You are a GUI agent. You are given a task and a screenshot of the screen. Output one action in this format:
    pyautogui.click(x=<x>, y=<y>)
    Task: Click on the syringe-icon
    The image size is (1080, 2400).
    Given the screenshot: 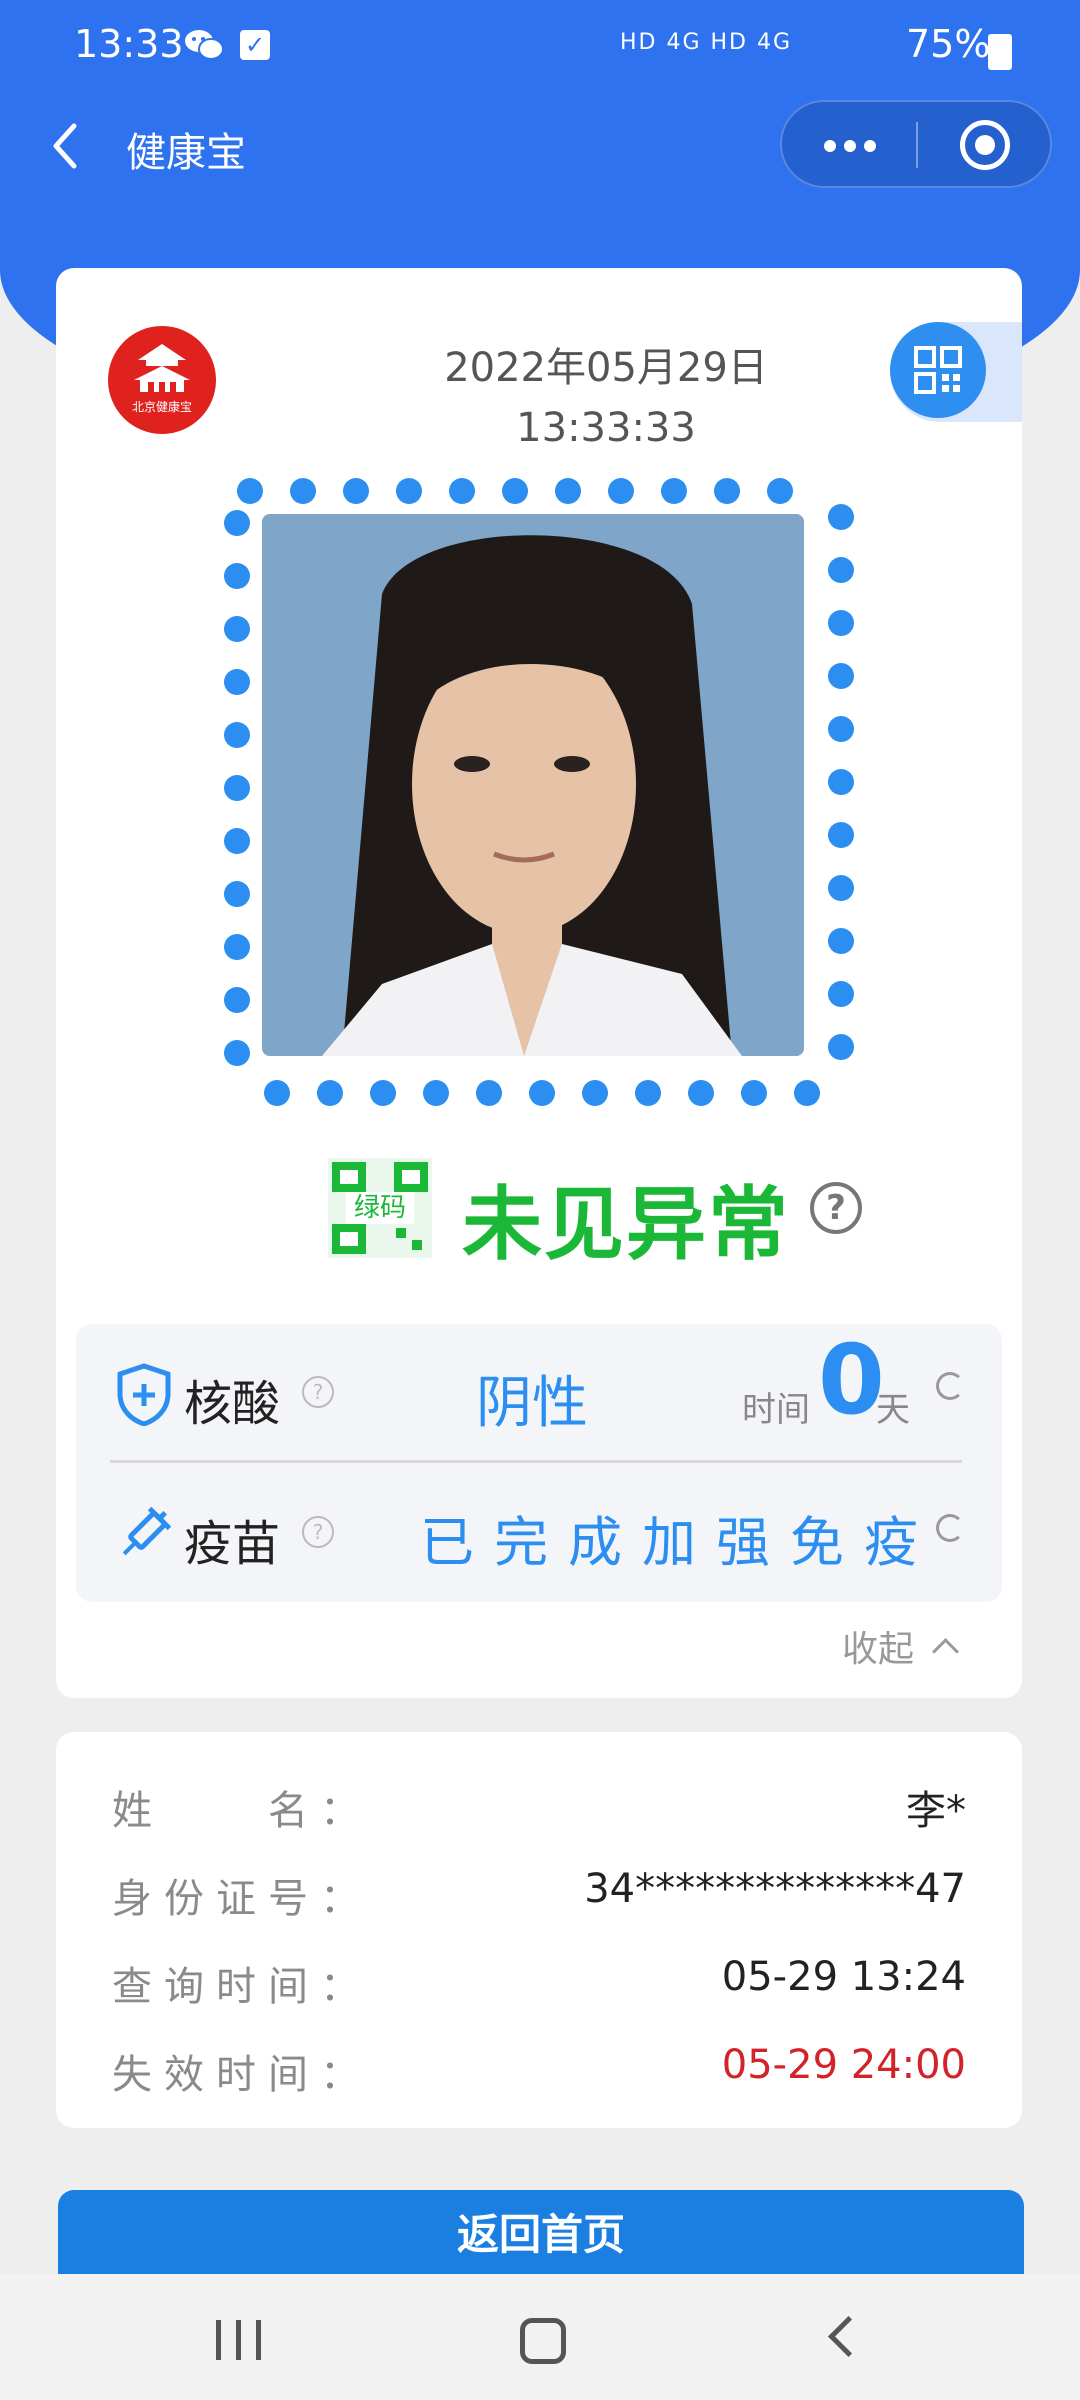 What is the action you would take?
    pyautogui.click(x=147, y=1531)
    